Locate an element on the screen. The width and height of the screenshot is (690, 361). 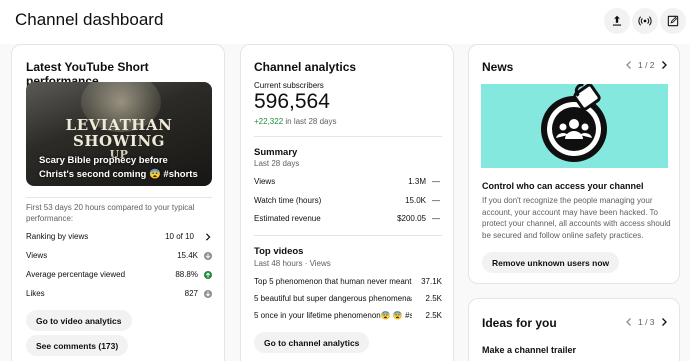
pager-text: 1 / 3 is located at coordinates (646, 322).